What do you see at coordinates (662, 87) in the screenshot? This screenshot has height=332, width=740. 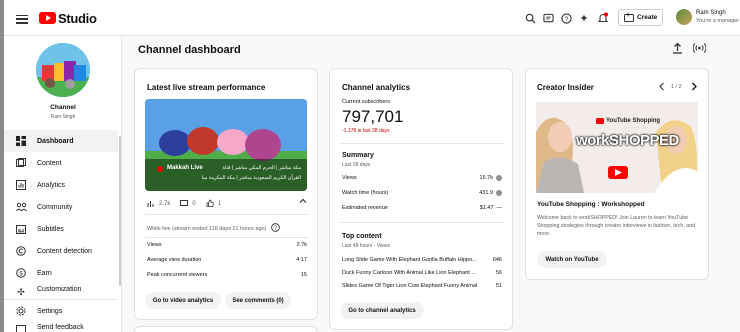 I see `previous-chevron-icon` at bounding box center [662, 87].